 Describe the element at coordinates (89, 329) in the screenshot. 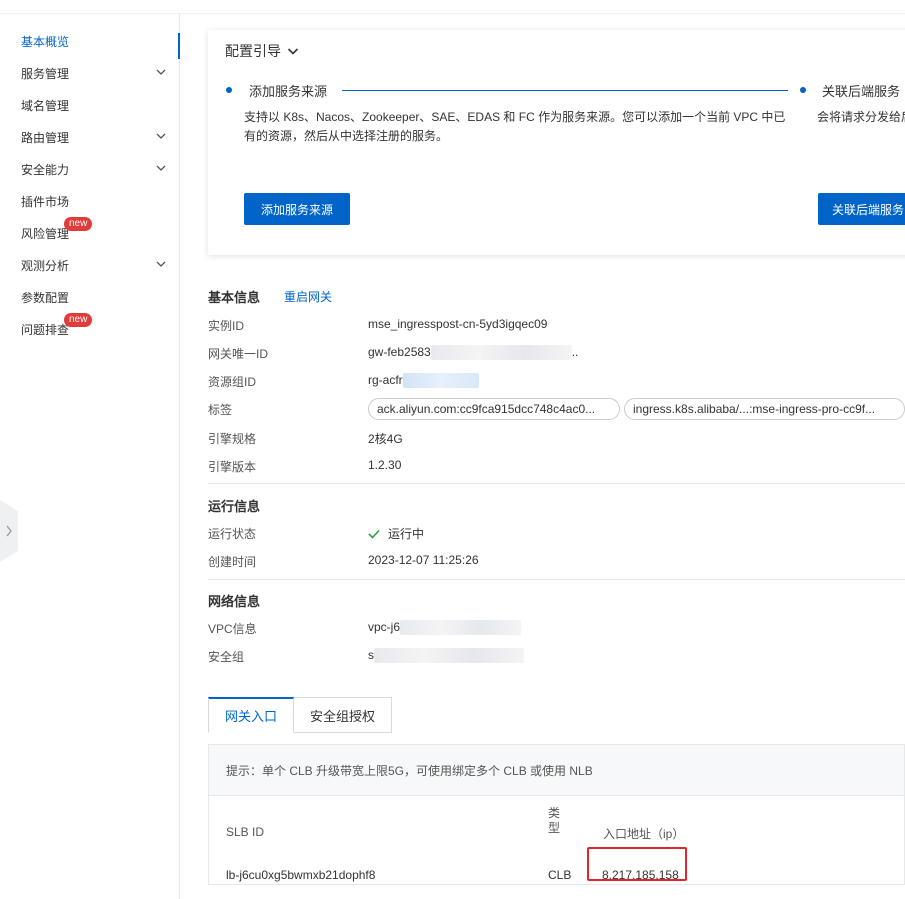

I see `sidebar-item-troubleshoot: 问题排查 new` at that location.